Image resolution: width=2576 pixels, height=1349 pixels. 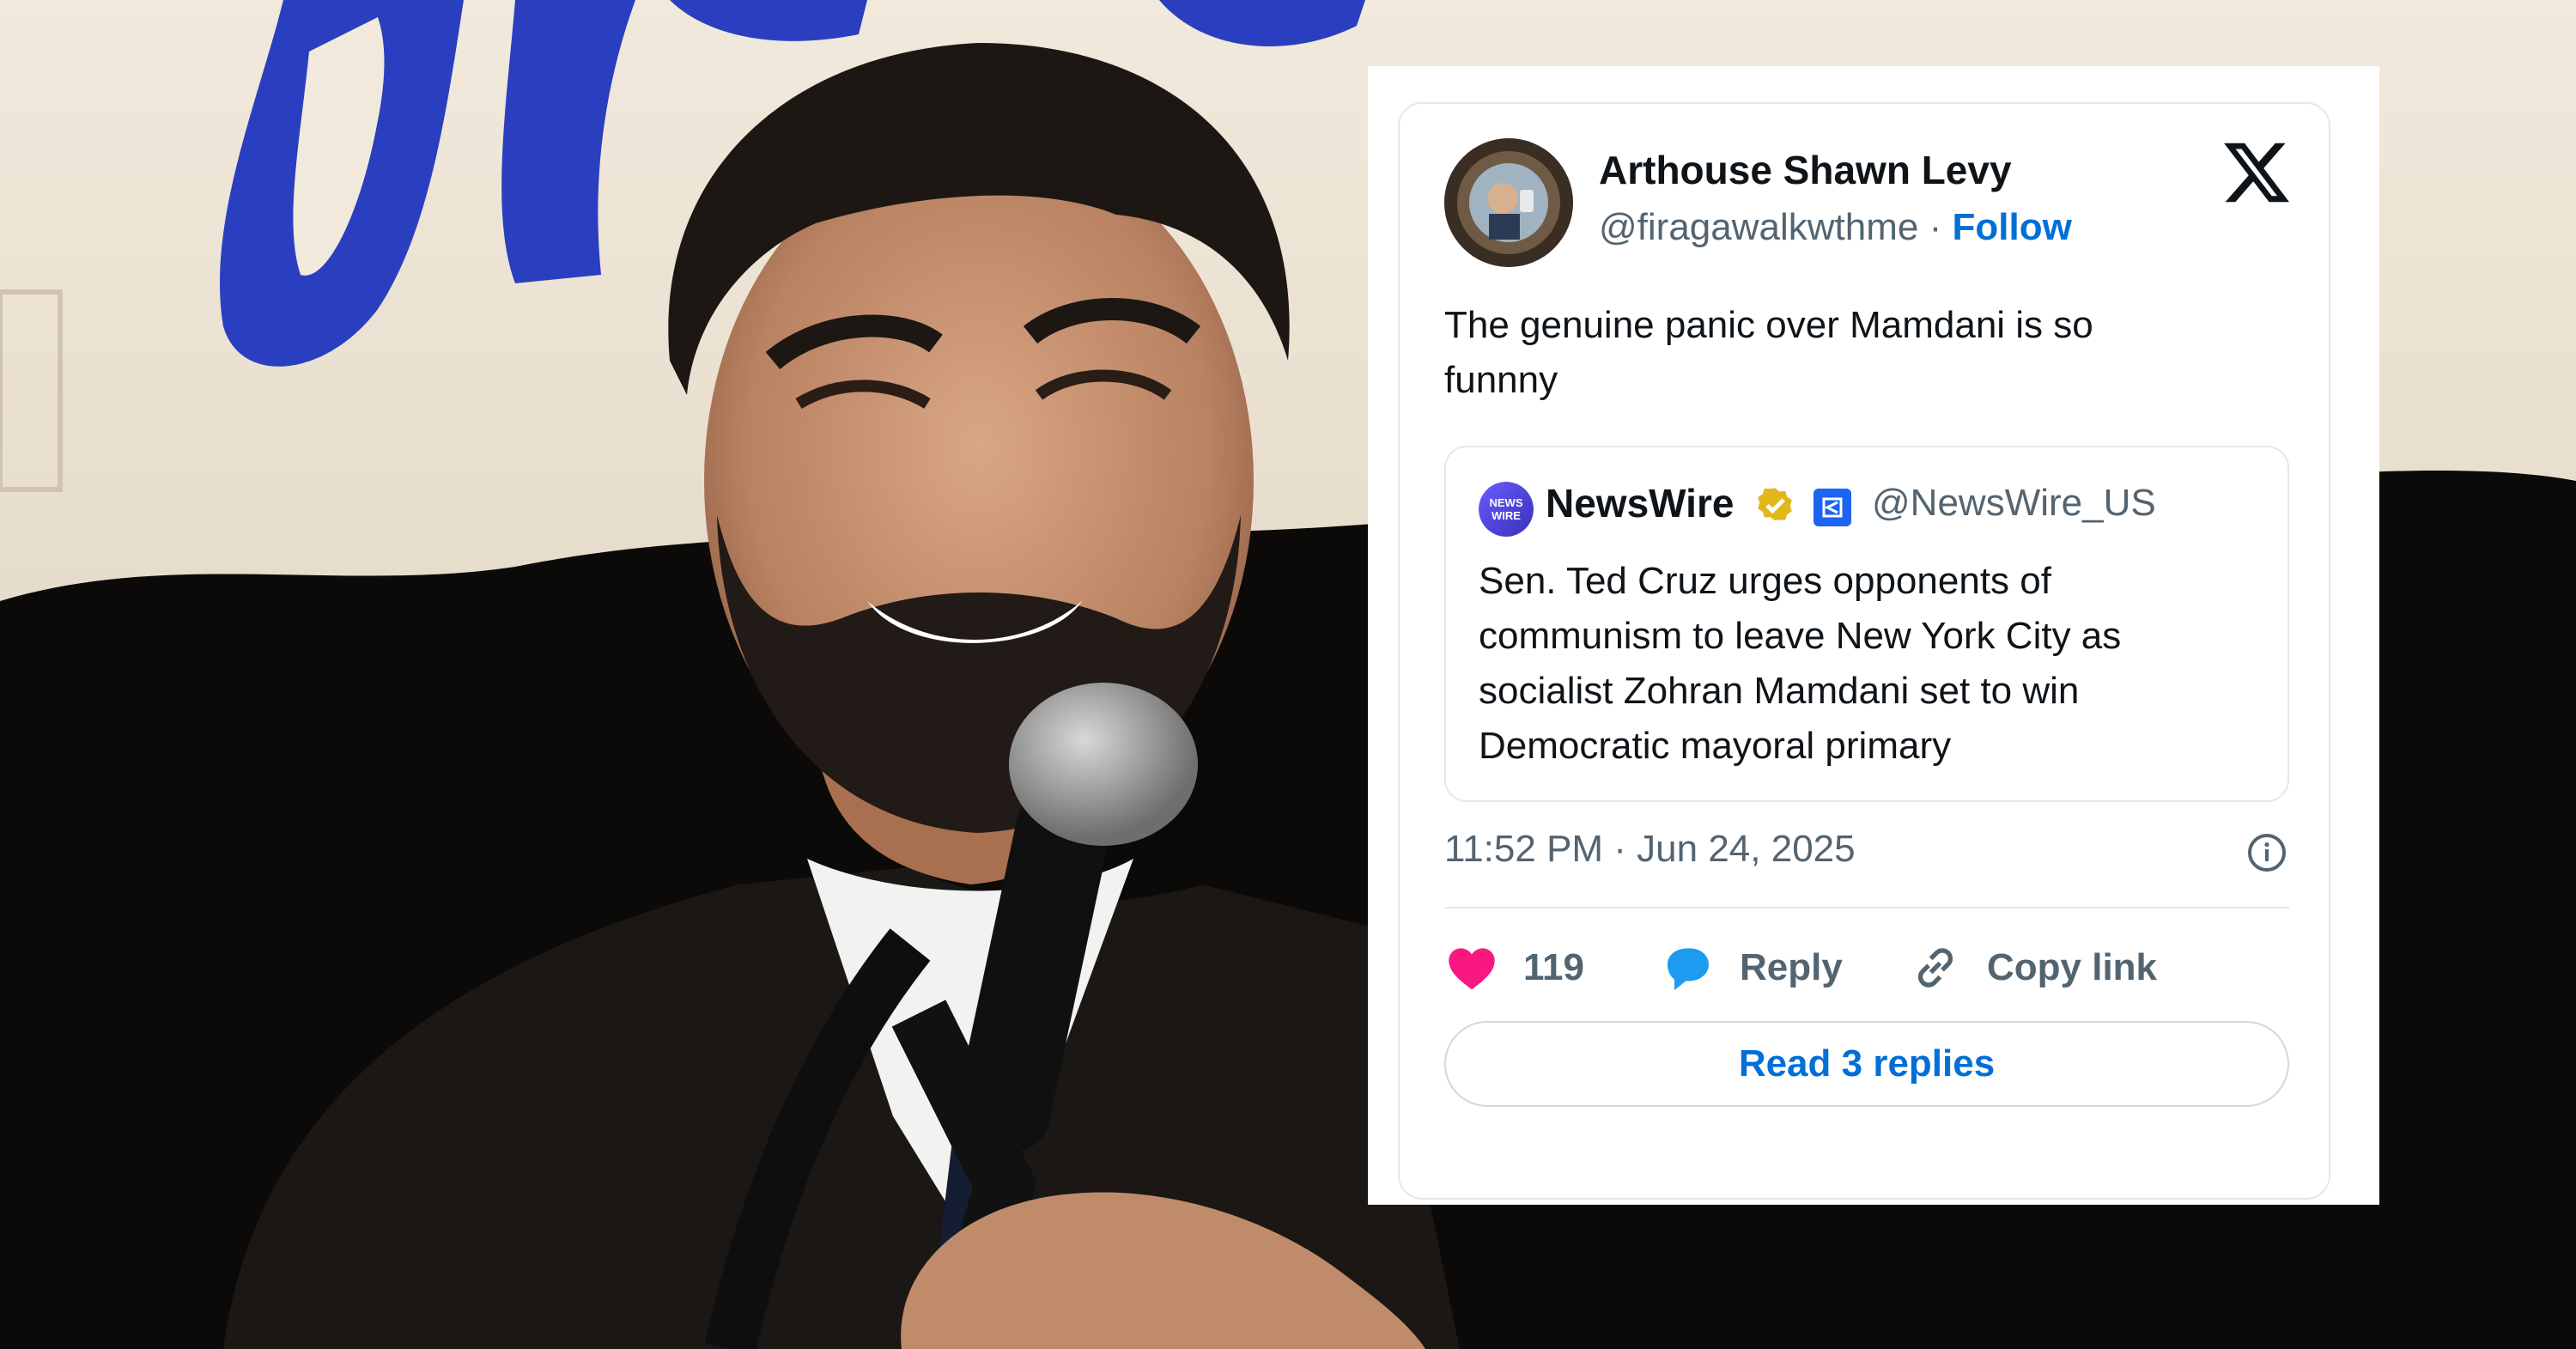 I want to click on follow-button: Follow, so click(x=2011, y=227).